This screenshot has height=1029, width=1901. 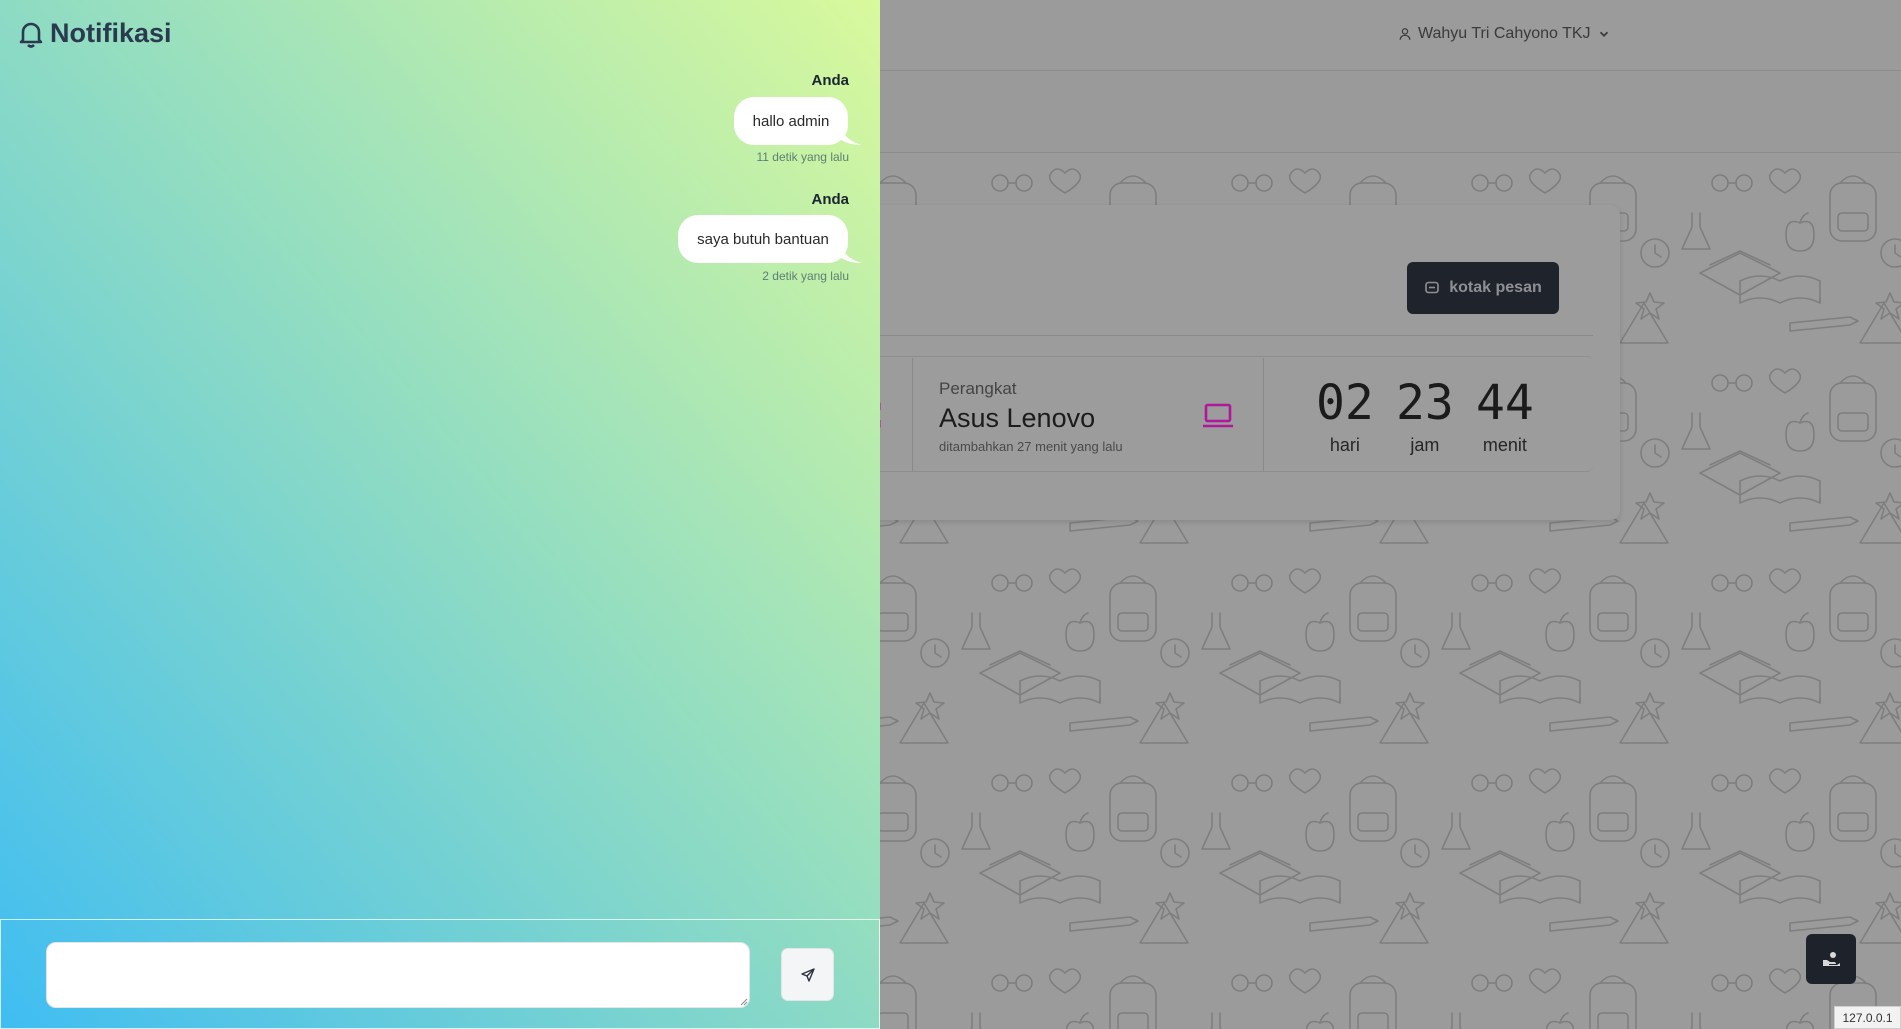 I want to click on countdown-minutes: 44 menit, so click(x=1505, y=415).